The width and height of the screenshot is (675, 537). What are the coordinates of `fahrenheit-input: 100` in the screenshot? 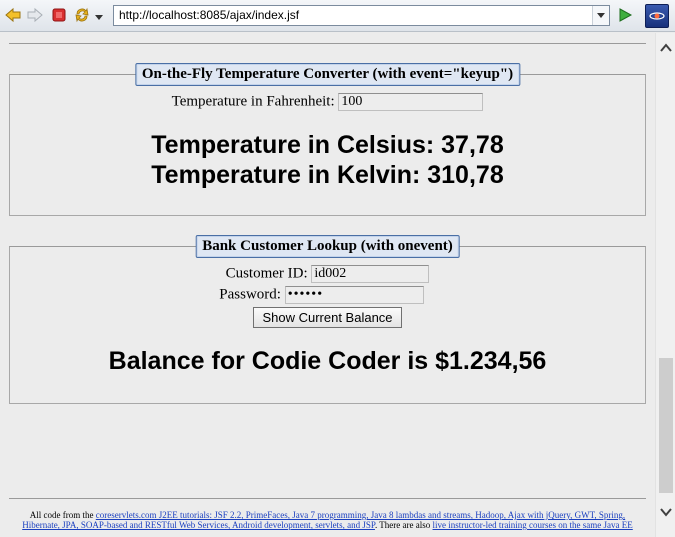 It's located at (411, 102).